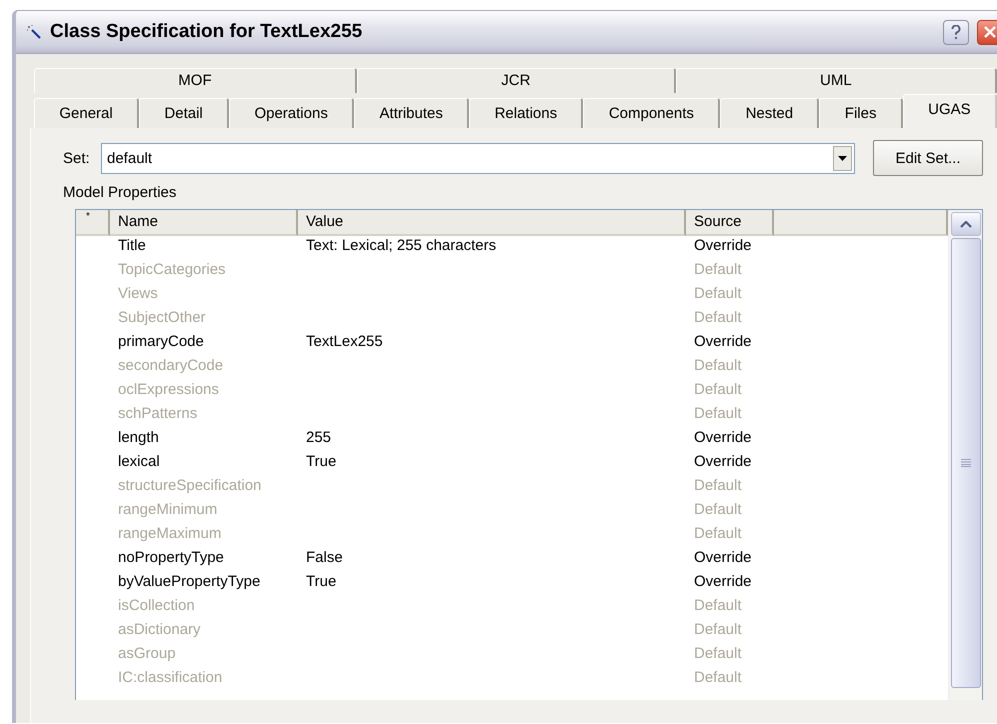  Describe the element at coordinates (204, 223) in the screenshot. I see `column-header: Name` at that location.